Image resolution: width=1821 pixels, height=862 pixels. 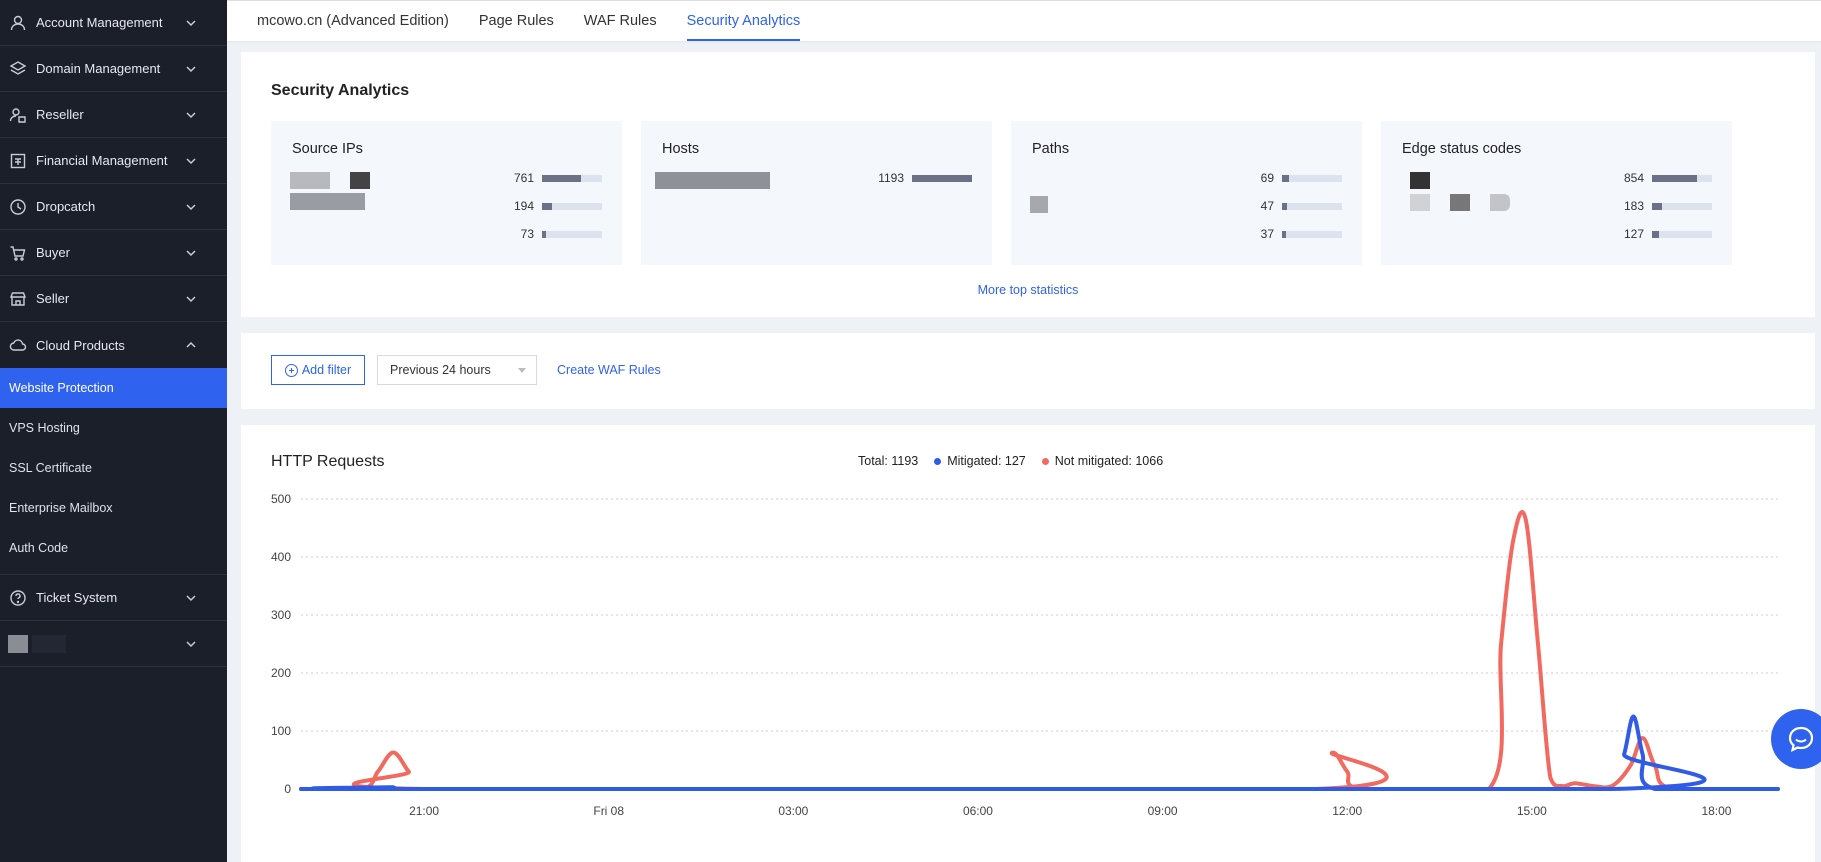 What do you see at coordinates (281, 615) in the screenshot?
I see `y-tick-label: 300` at bounding box center [281, 615].